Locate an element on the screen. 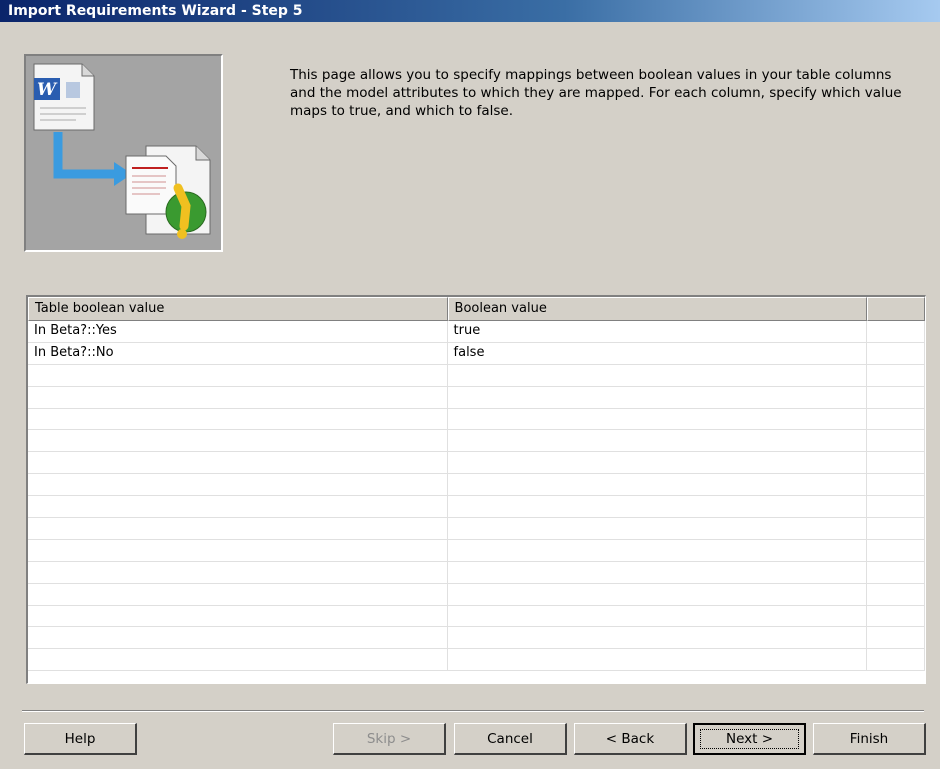 The image size is (940, 769). word-document-icon: W is located at coordinates (64, 97).